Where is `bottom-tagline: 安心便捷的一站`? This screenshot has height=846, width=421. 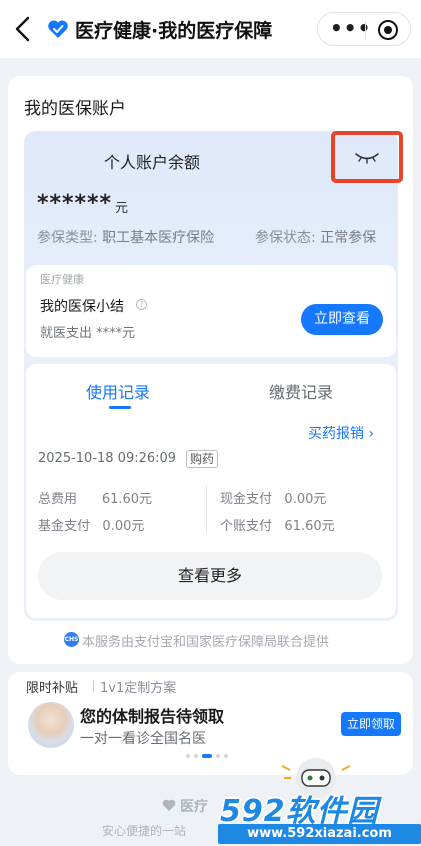 bottom-tagline: 安心便捷的一站 is located at coordinates (144, 831).